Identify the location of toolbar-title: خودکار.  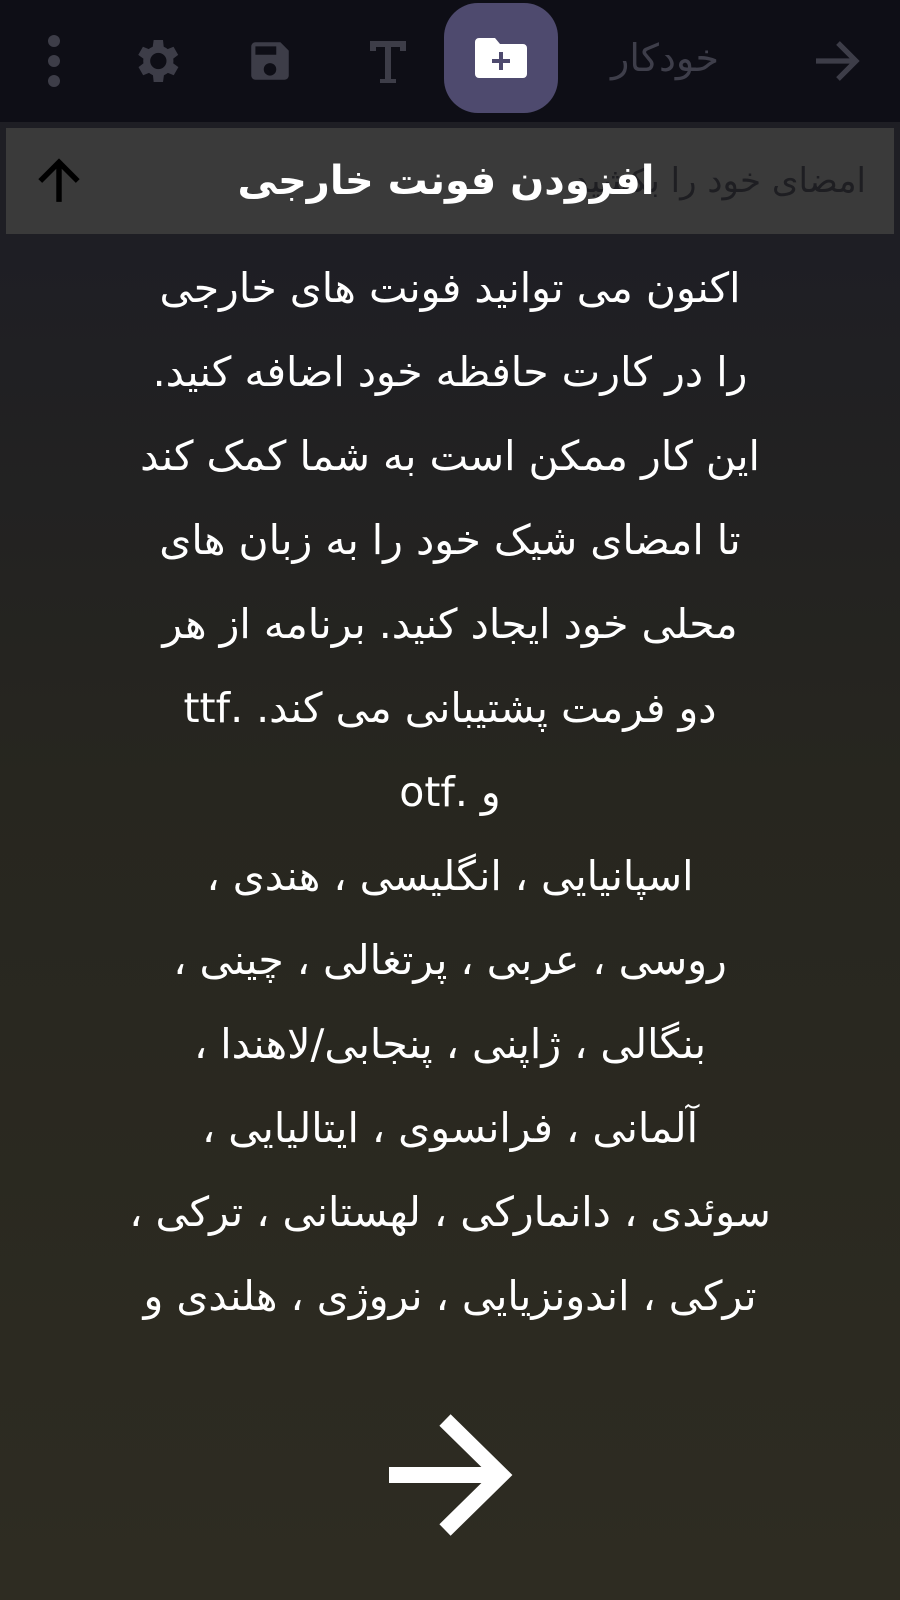
(665, 58).